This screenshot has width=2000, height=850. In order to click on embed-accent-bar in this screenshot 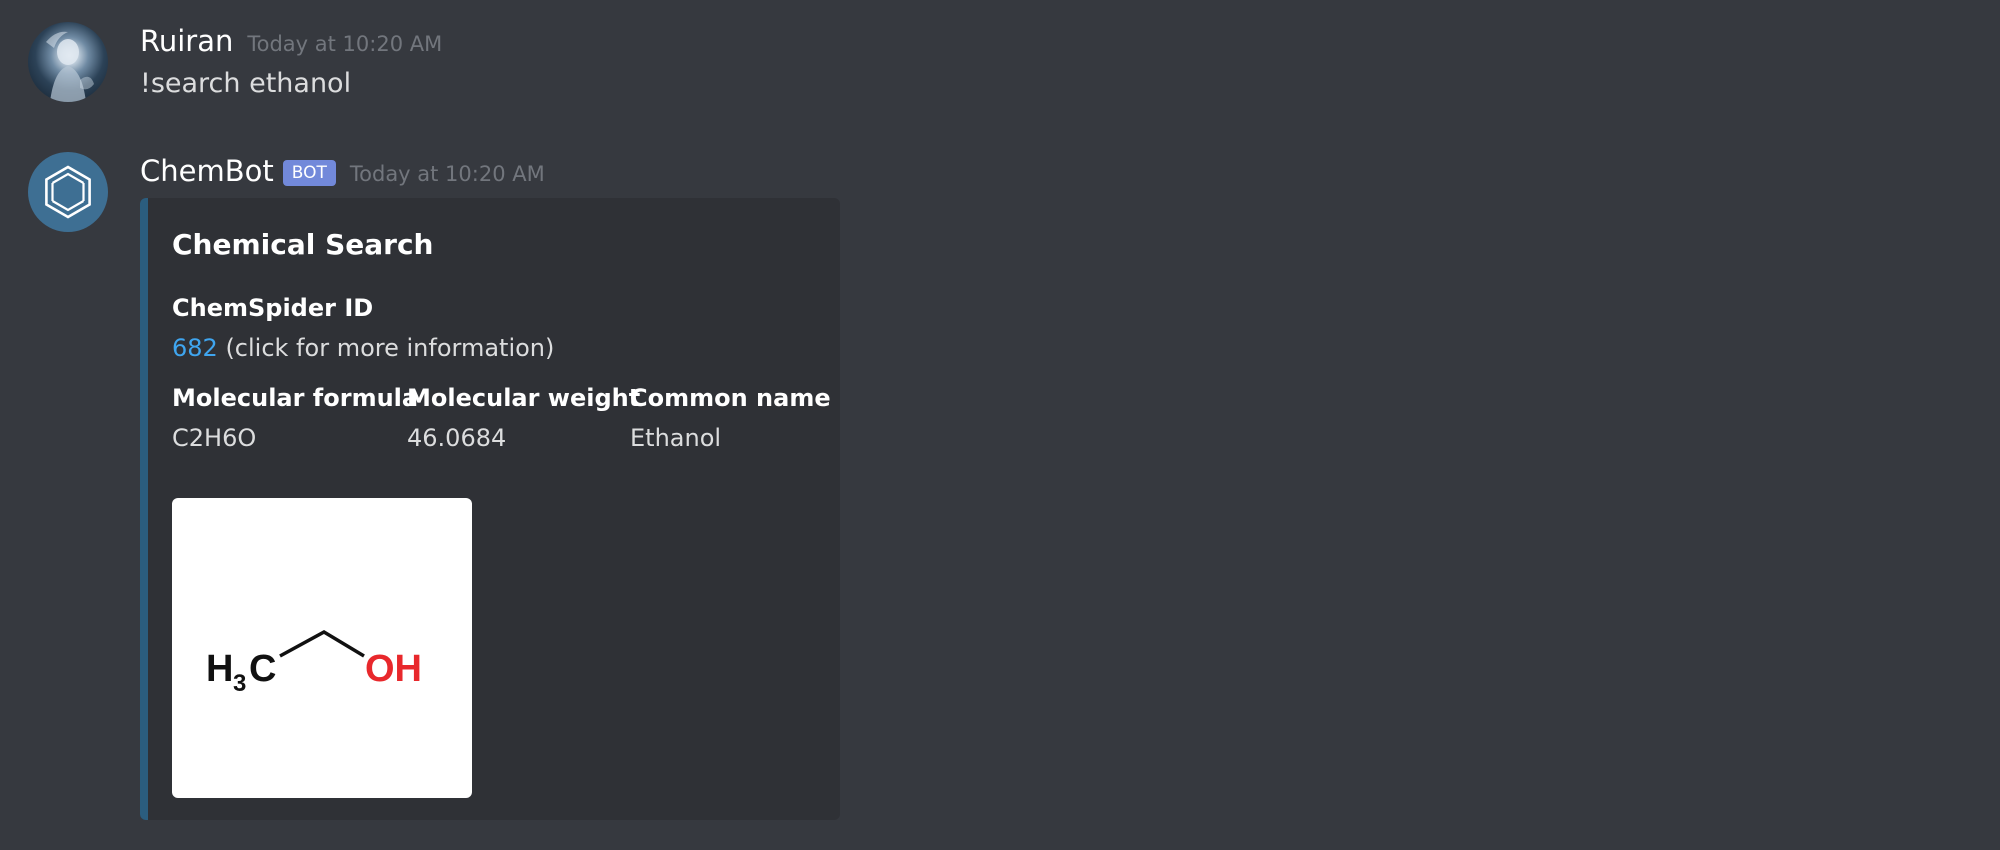, I will do `click(144, 509)`.